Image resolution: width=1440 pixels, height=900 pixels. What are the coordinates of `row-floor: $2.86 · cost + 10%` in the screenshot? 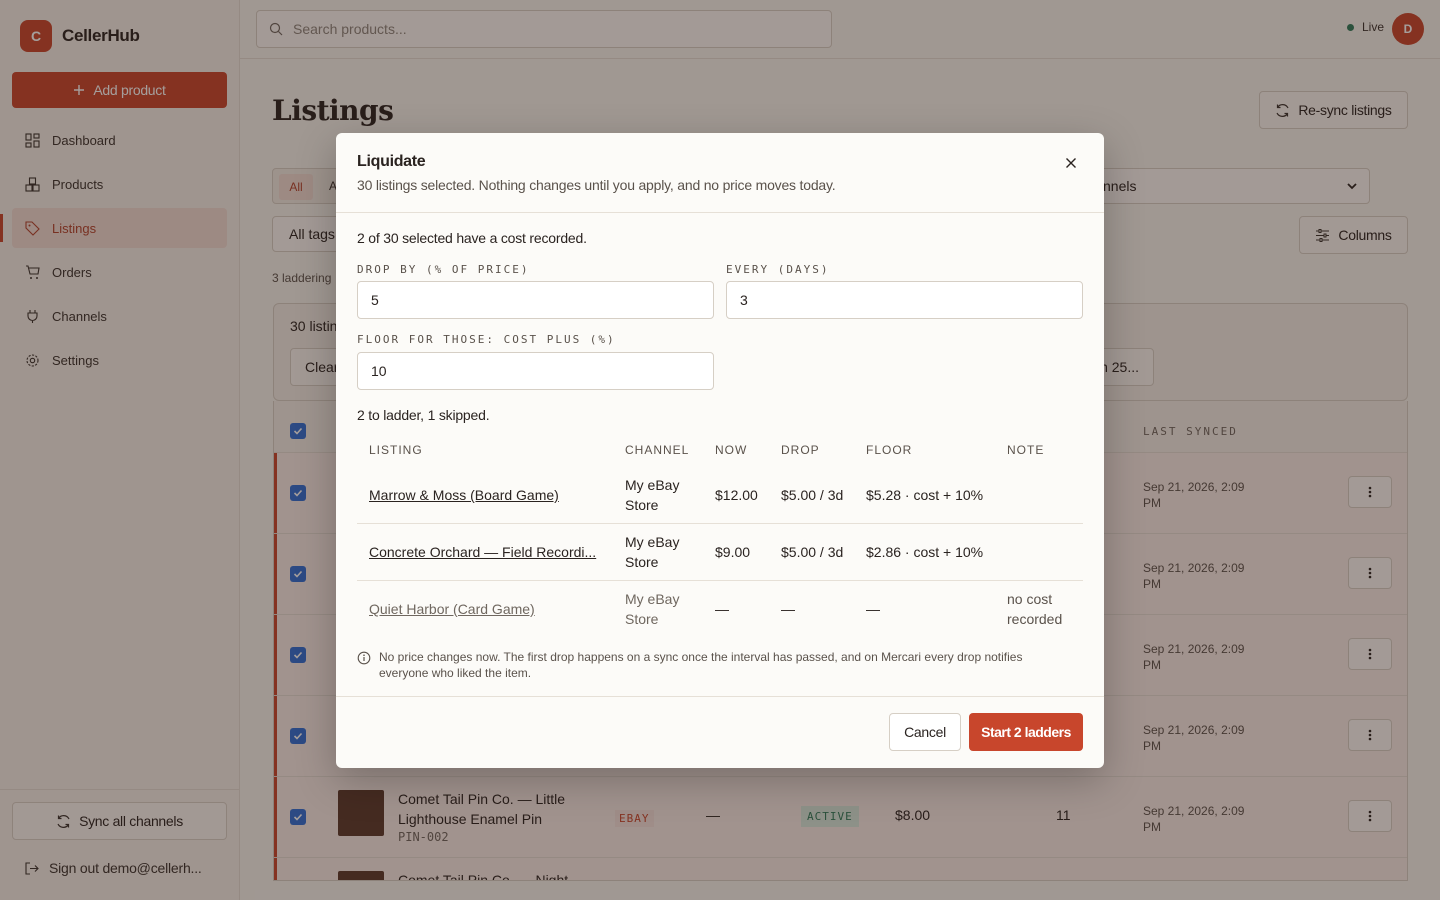 It's located at (925, 552).